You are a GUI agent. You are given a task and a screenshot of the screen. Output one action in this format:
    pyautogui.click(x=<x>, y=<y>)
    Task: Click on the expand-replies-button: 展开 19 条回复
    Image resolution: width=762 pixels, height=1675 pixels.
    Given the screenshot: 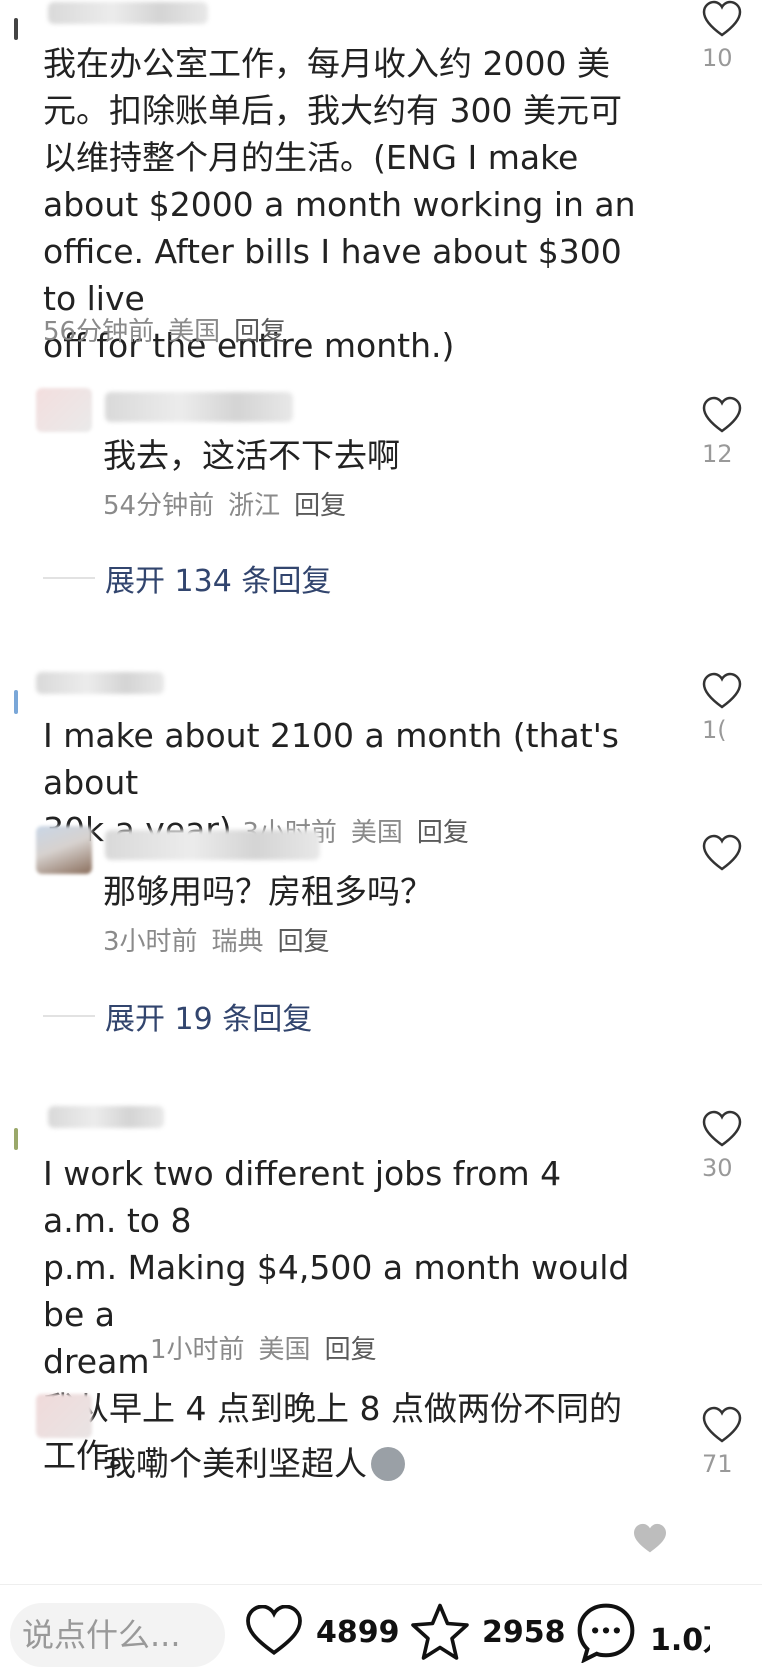 What is the action you would take?
    pyautogui.click(x=177, y=1016)
    